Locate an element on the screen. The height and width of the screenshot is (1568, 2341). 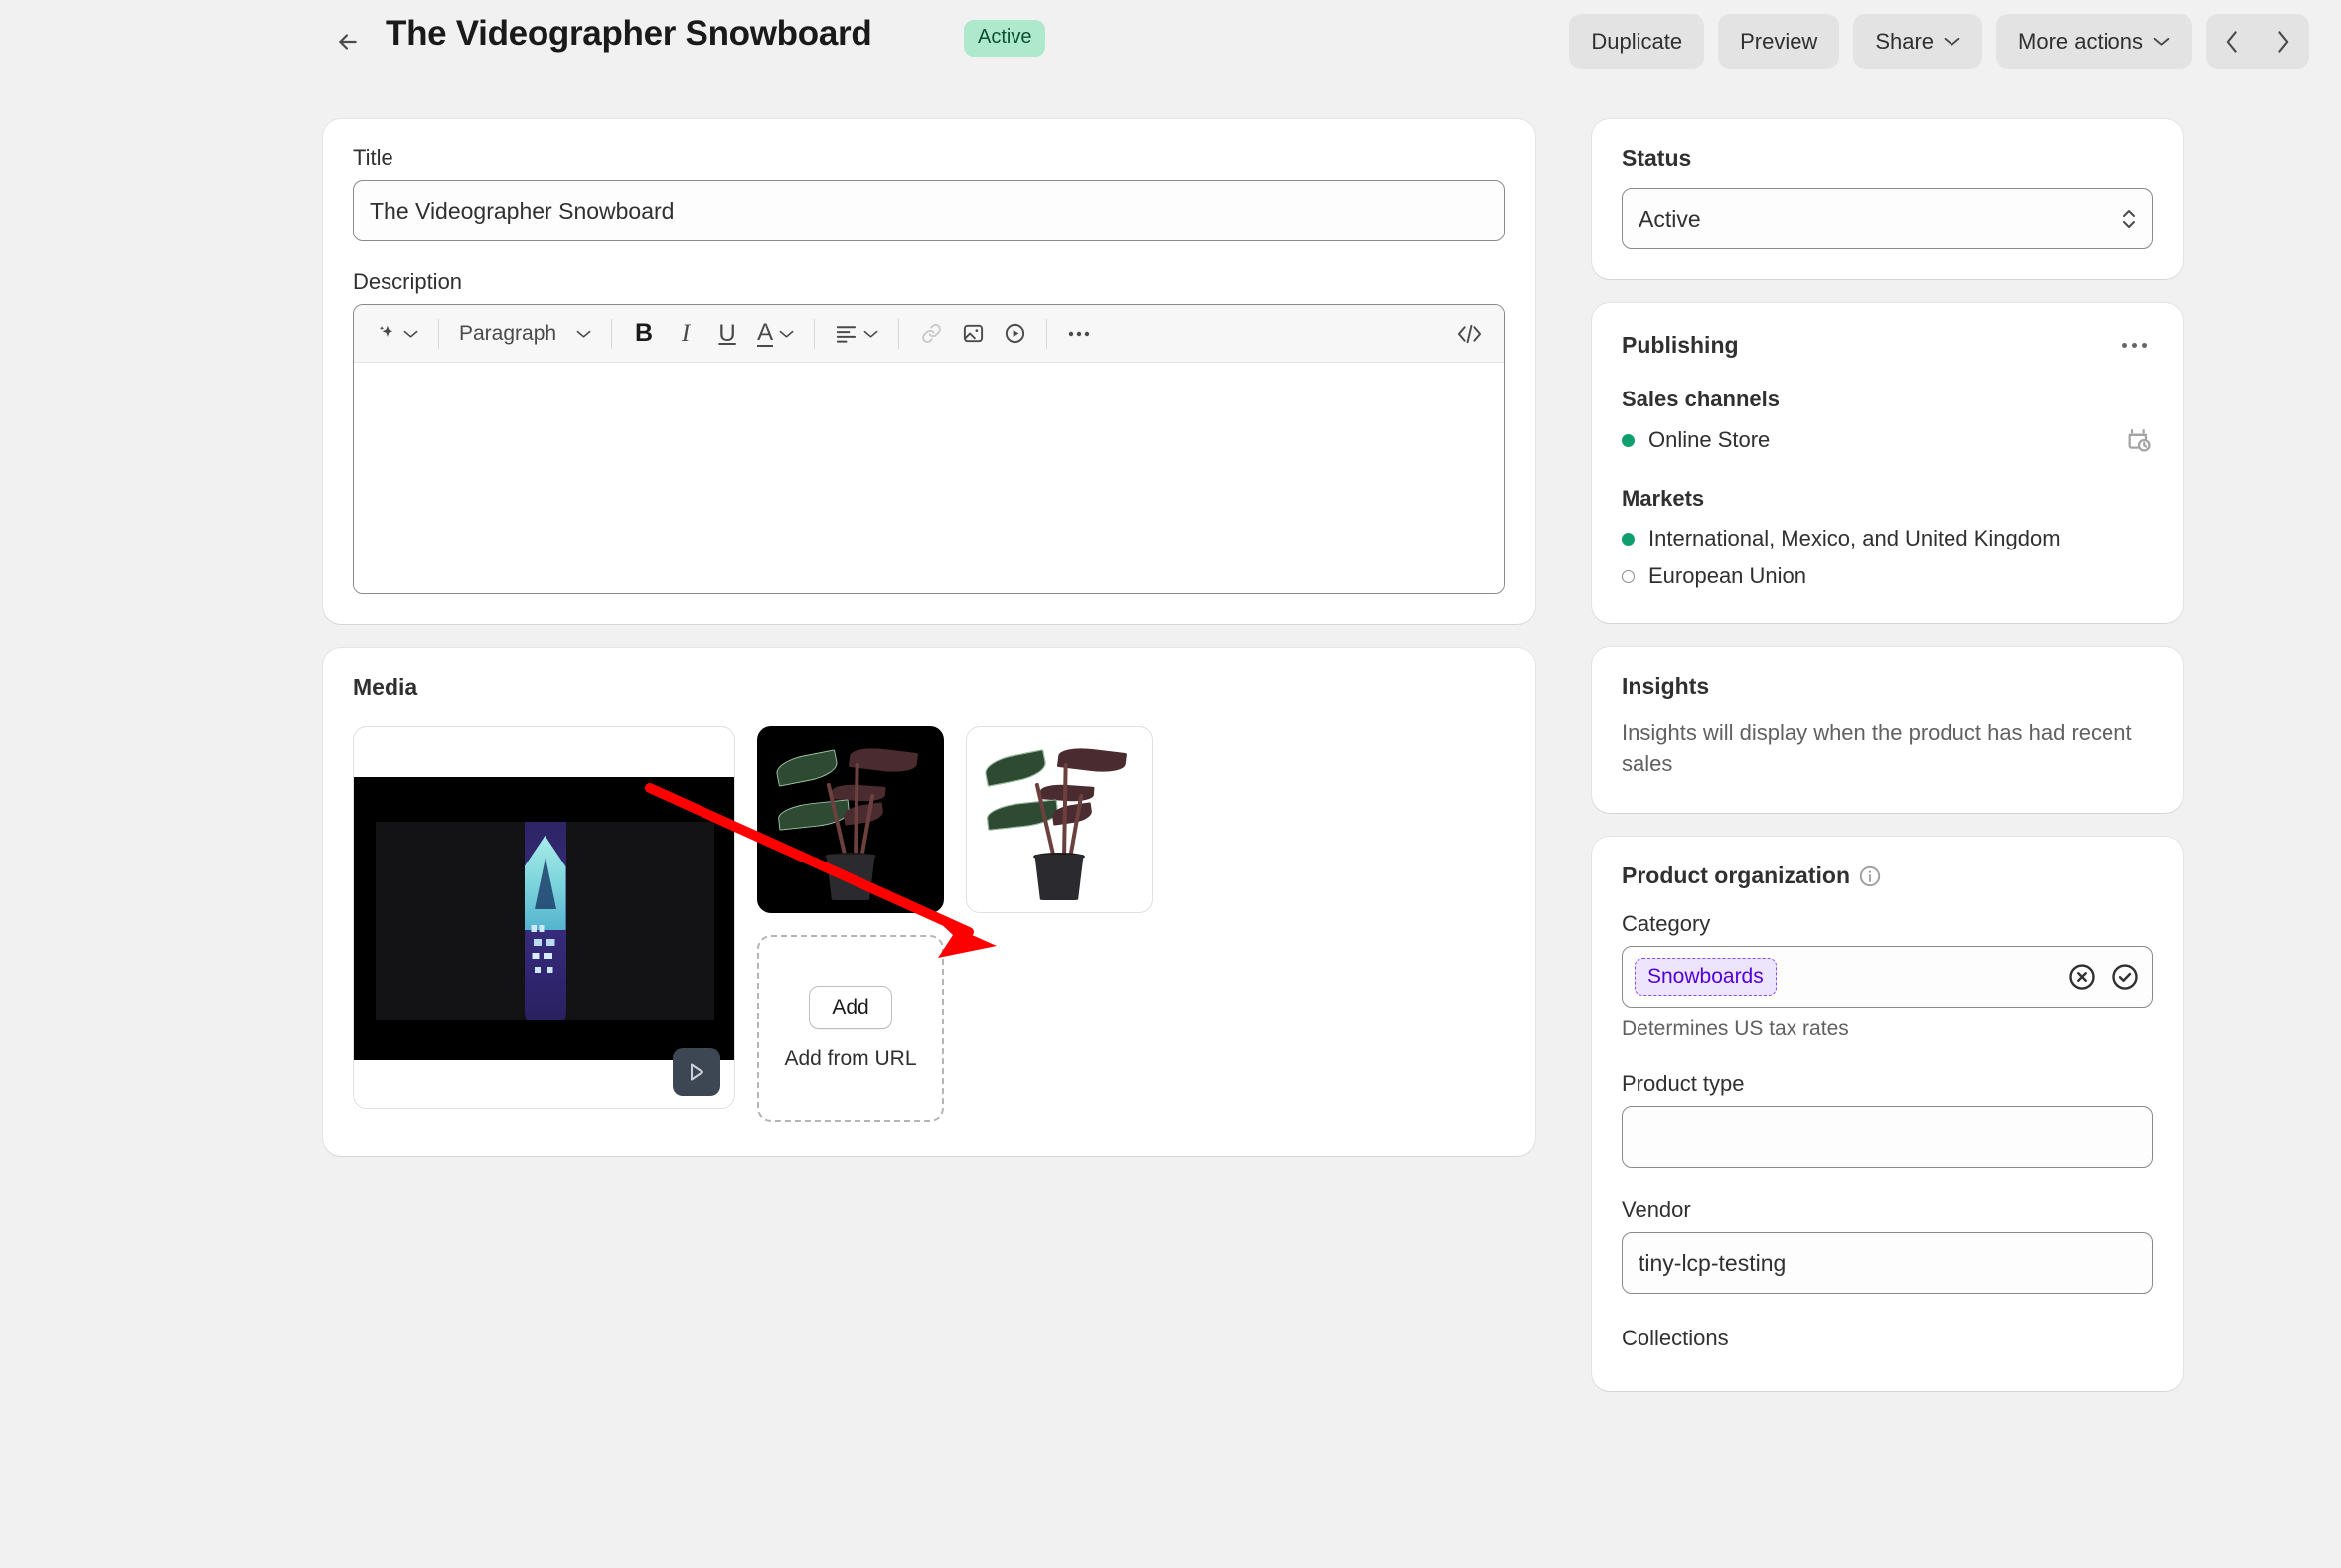
link-icon is located at coordinates (931, 333).